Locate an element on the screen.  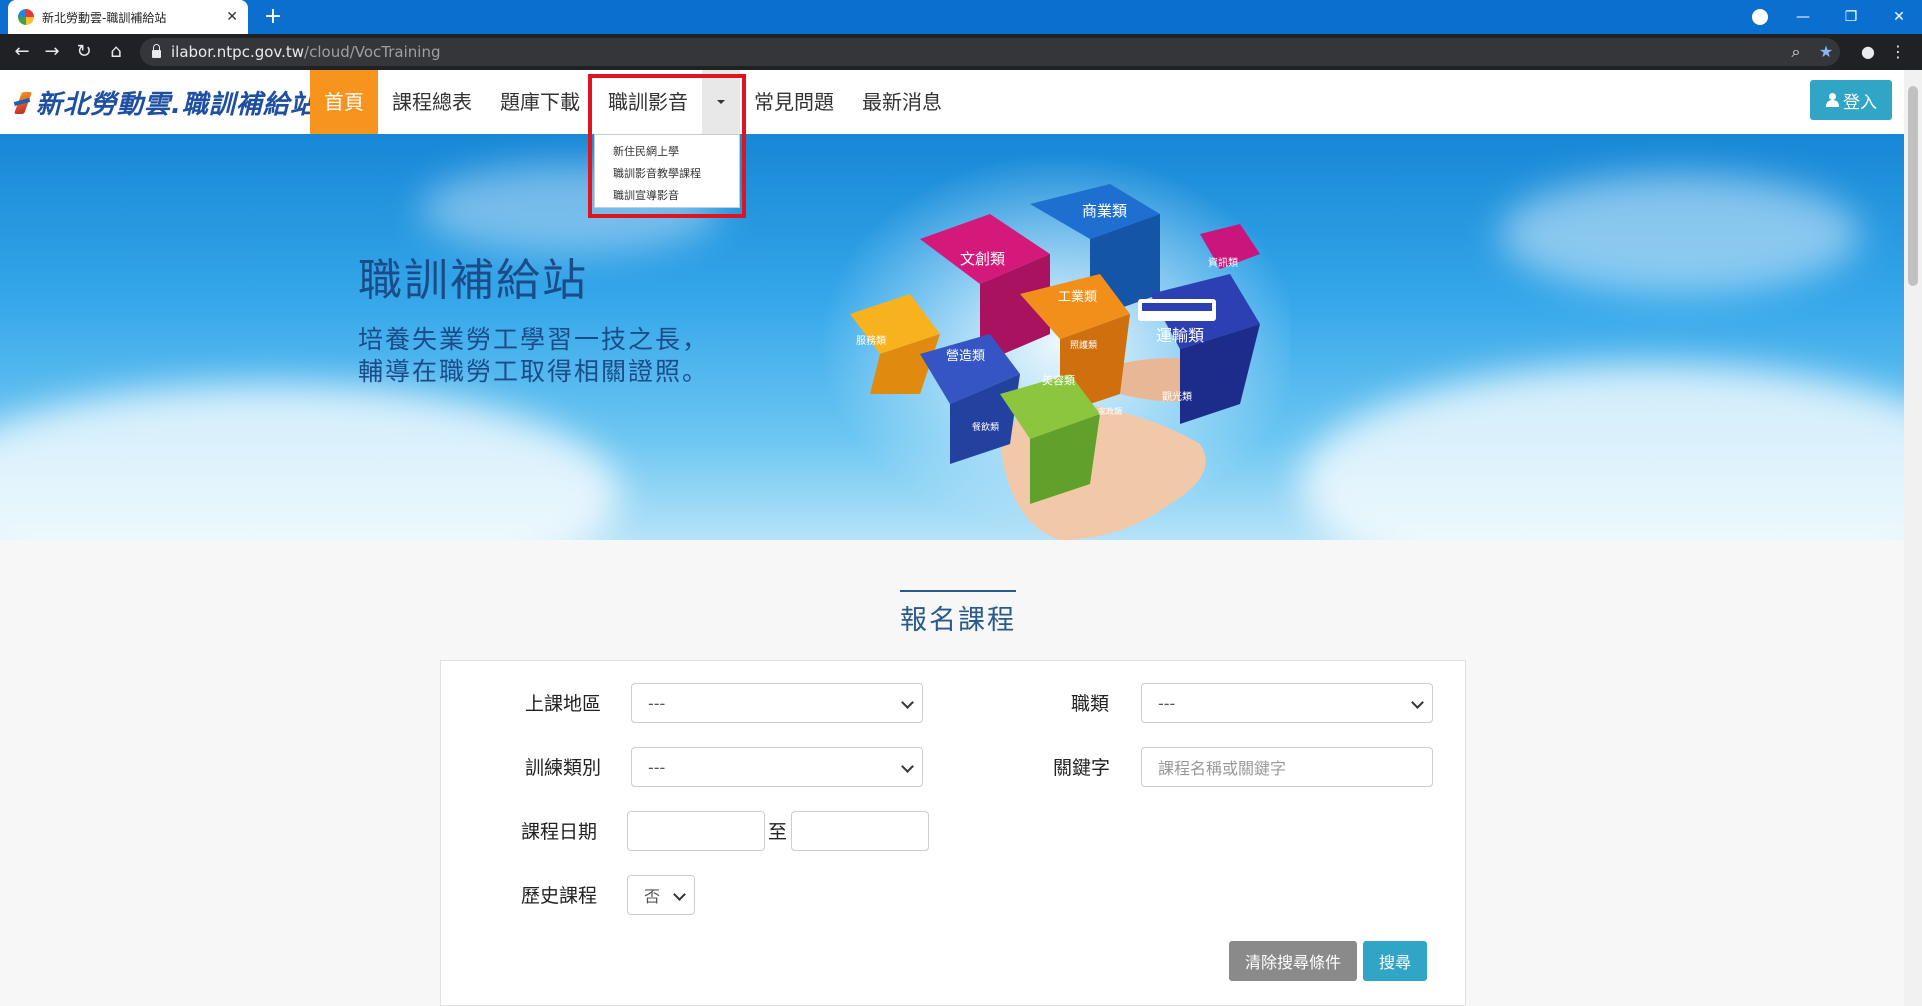
category-label: 商業類 is located at coordinates (1104, 211).